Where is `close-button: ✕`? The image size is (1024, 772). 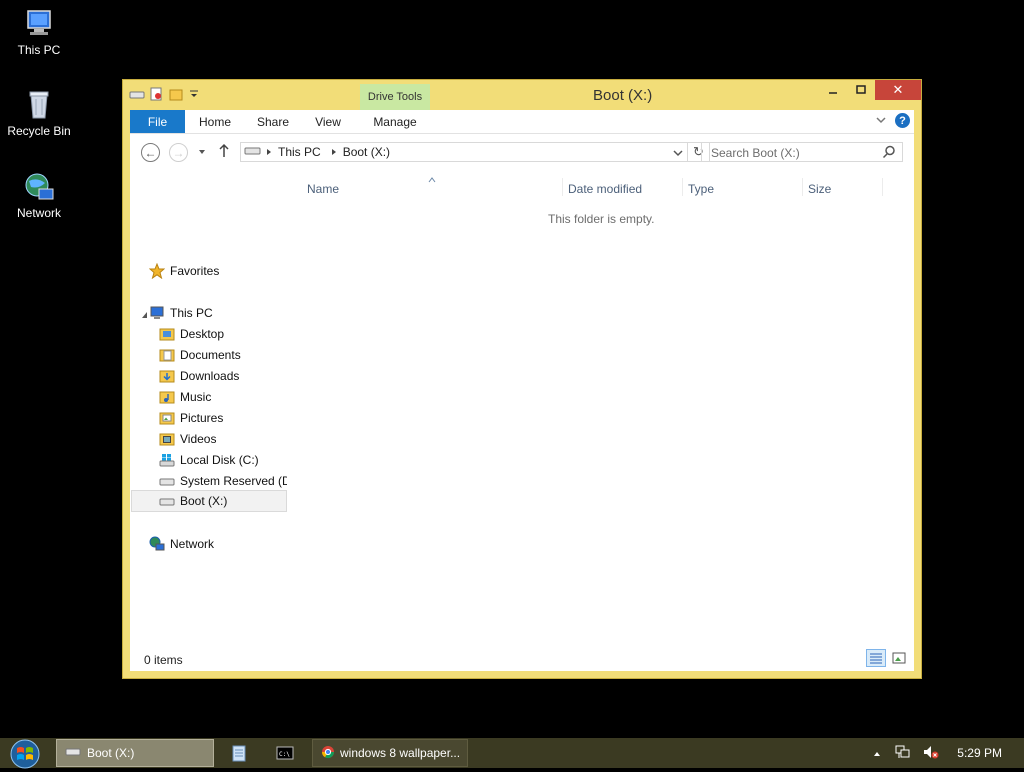 close-button: ✕ is located at coordinates (898, 90).